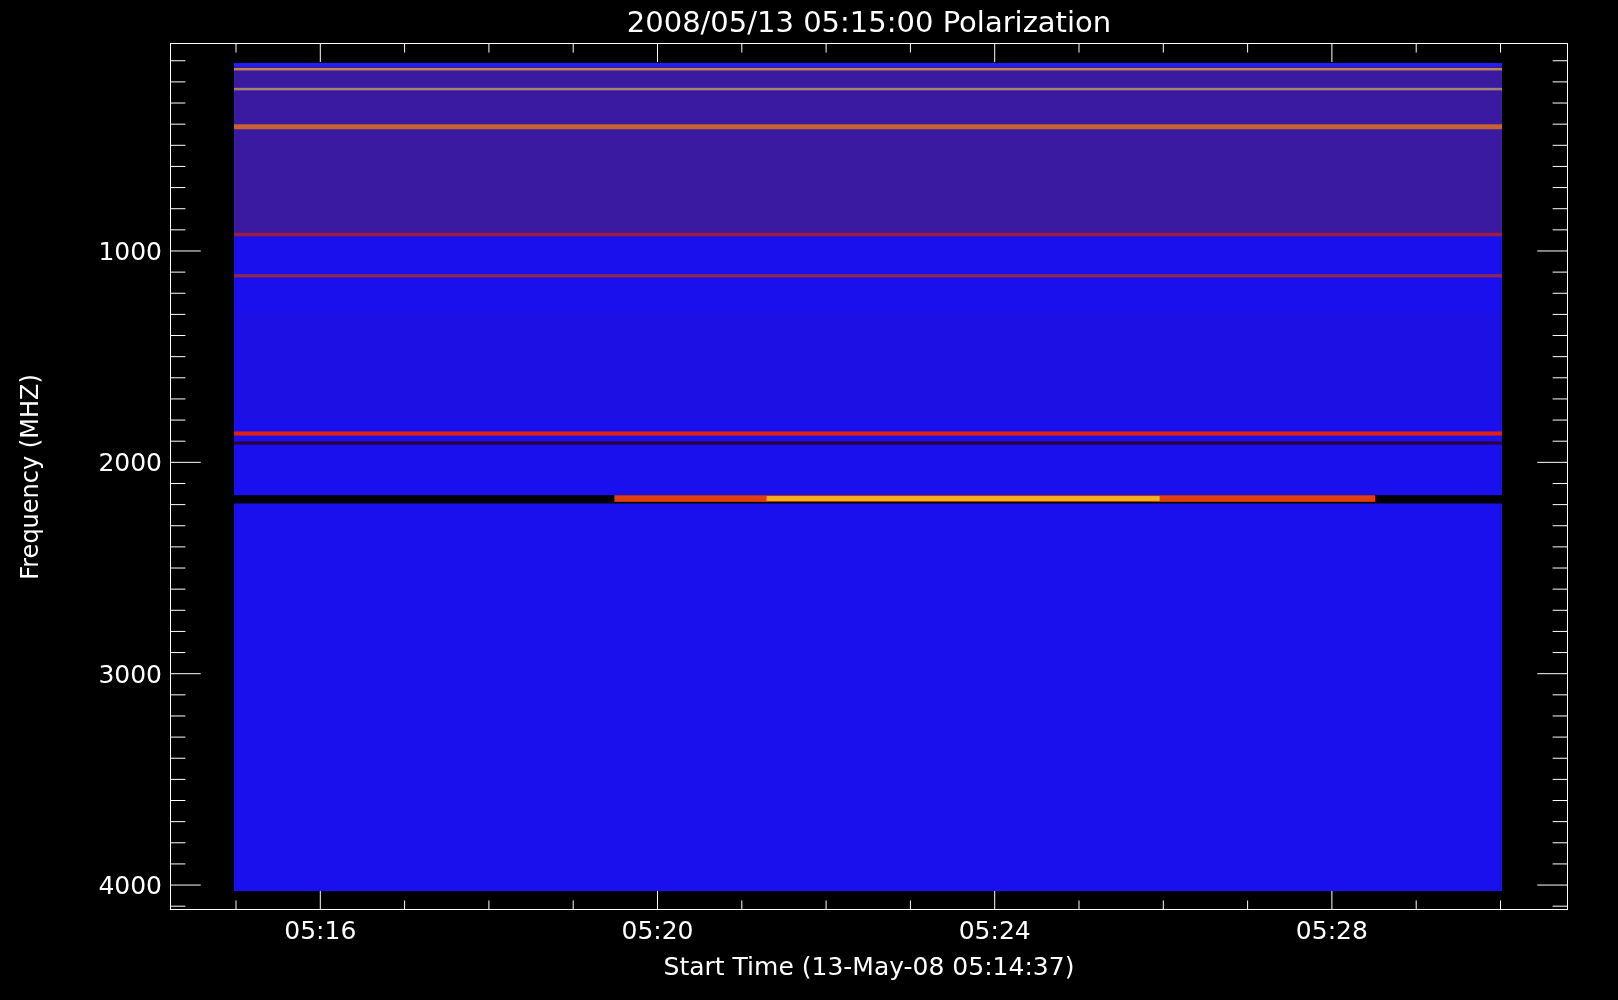  Describe the element at coordinates (657, 930) in the screenshot. I see `x-tick-label: 05:20` at that location.